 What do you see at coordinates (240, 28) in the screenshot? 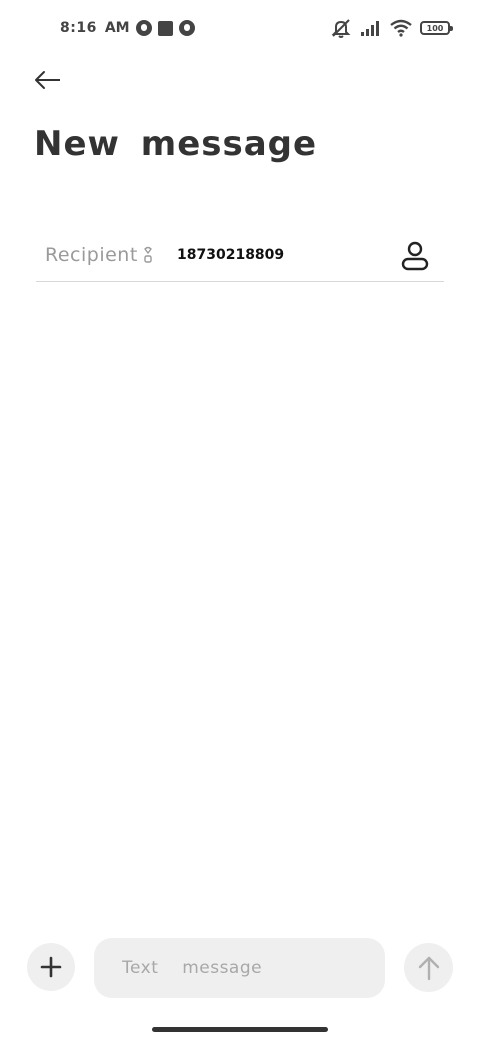
I see `status-bar: 8:16 AM 100` at bounding box center [240, 28].